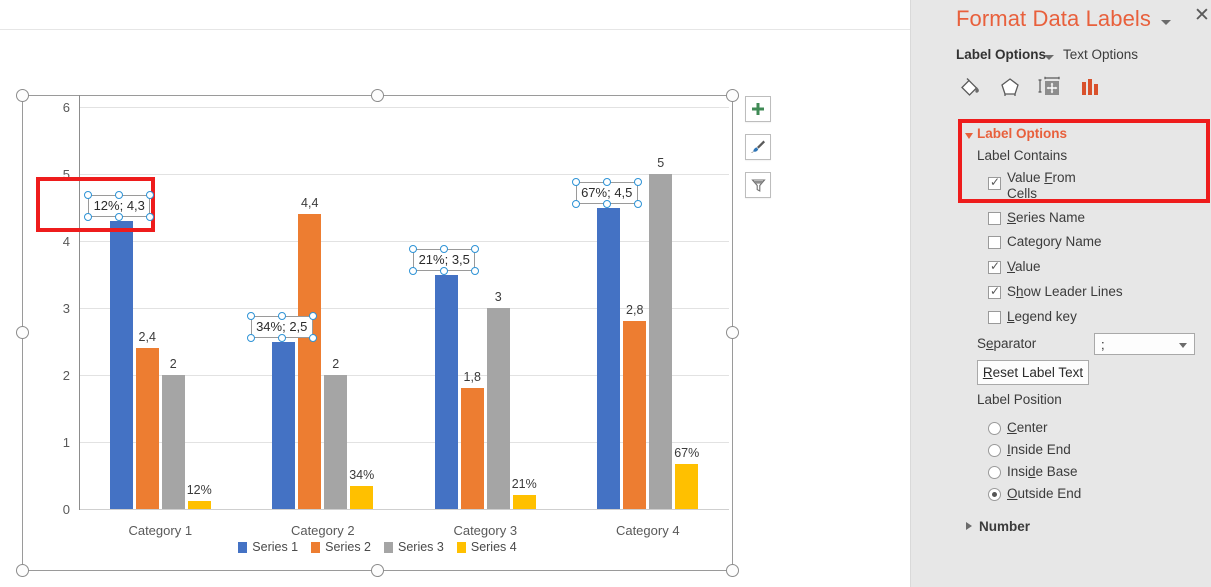 This screenshot has width=1211, height=587. What do you see at coordinates (1001, 54) in the screenshot?
I see `tab-label-options: Label Options` at bounding box center [1001, 54].